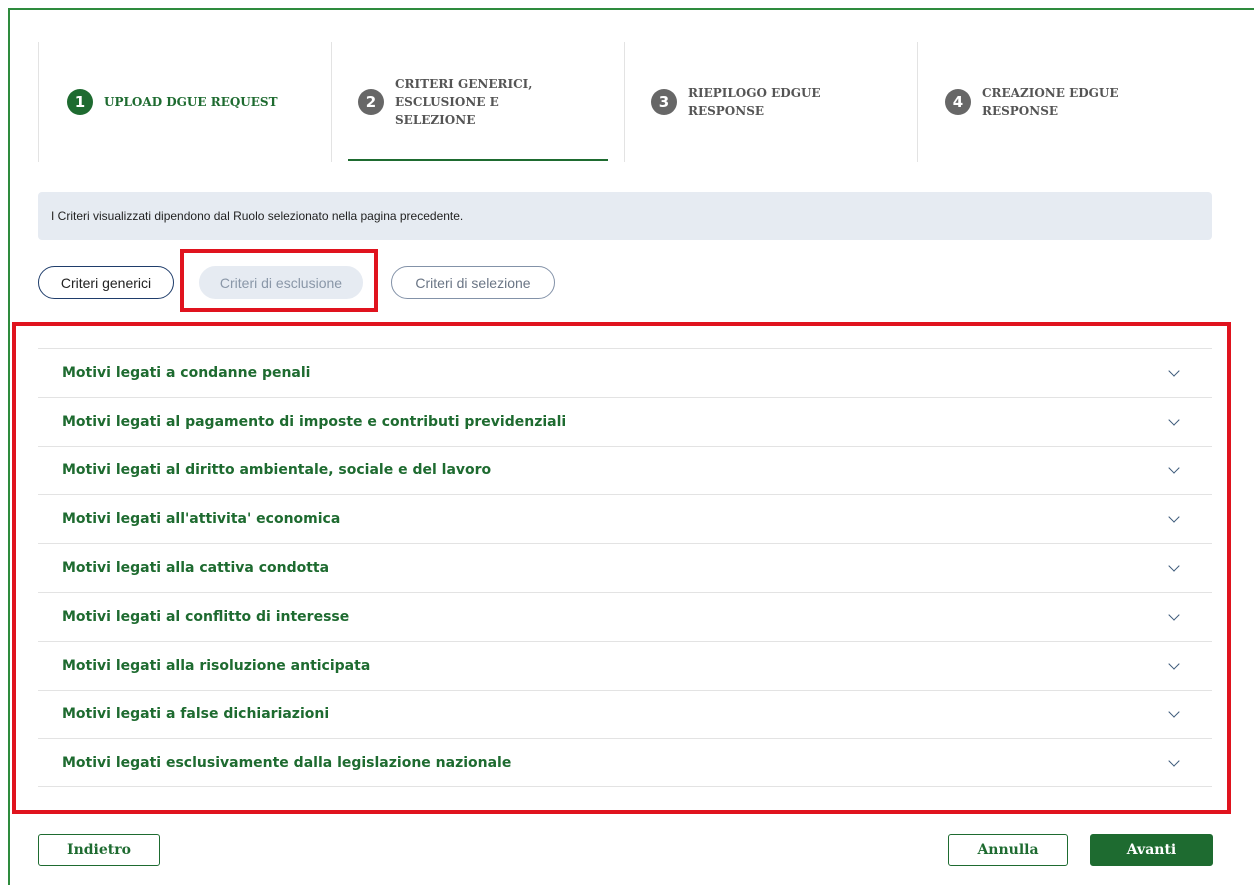  What do you see at coordinates (625, 616) in the screenshot?
I see `accordion-item: Motivi legati al conflitto di interesse` at bounding box center [625, 616].